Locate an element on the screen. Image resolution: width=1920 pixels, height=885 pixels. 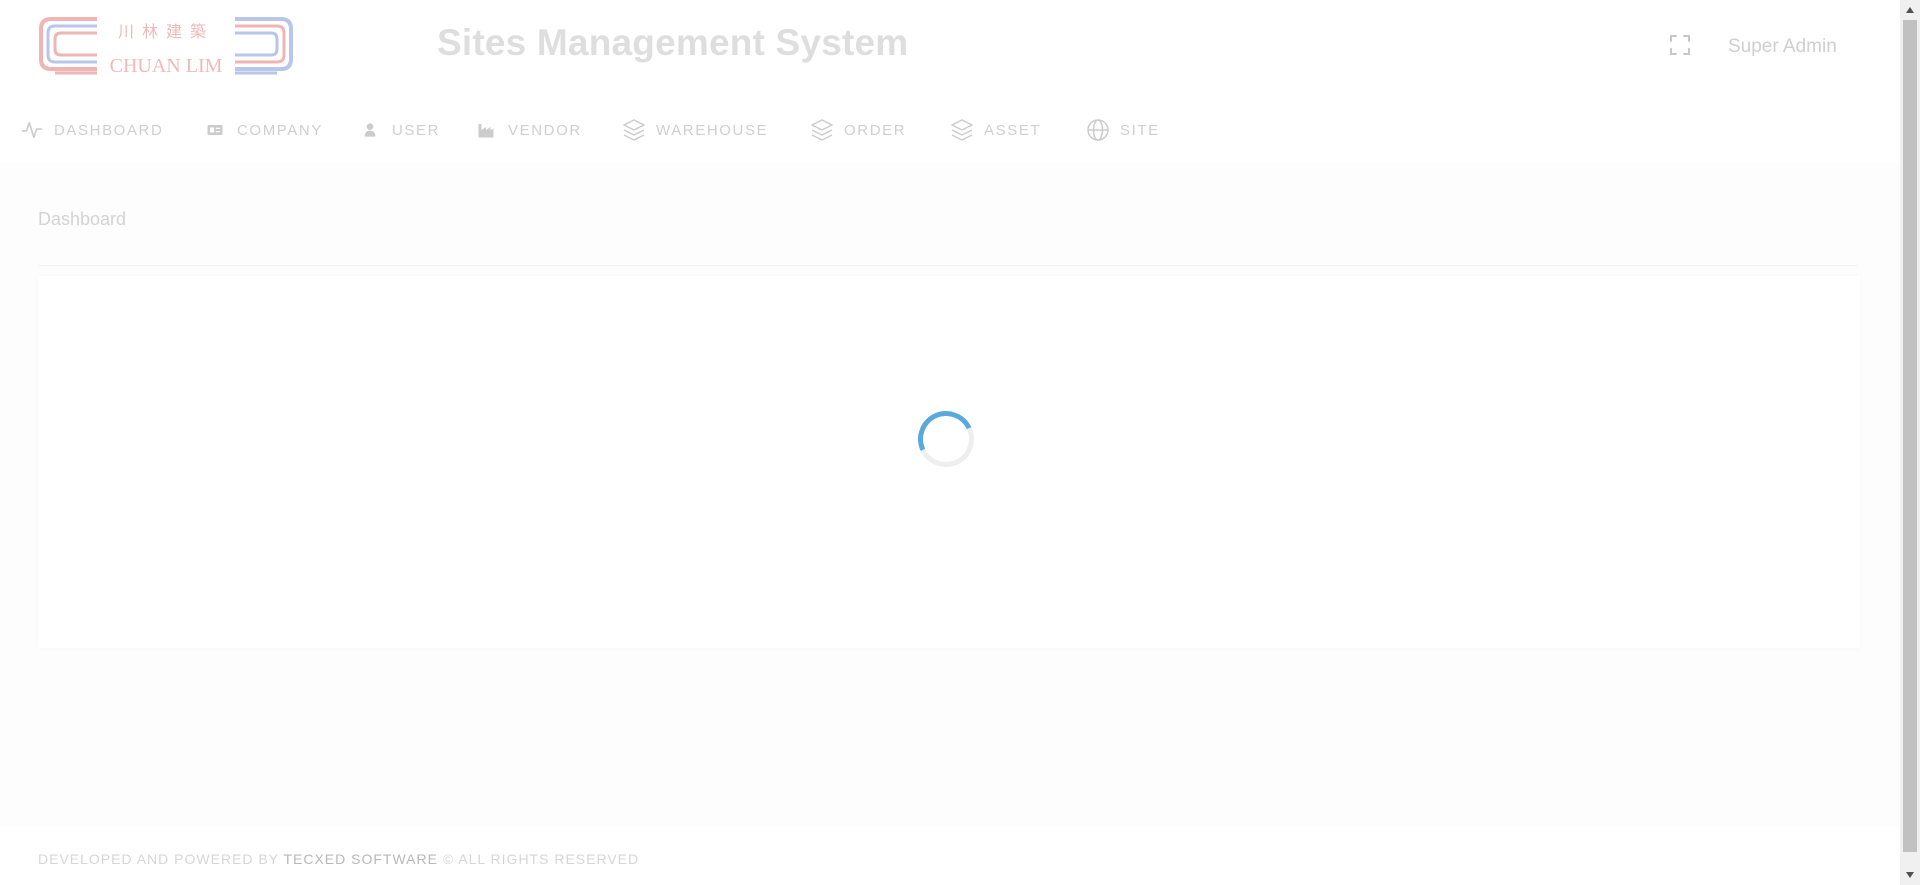
factory-icon is located at coordinates (486, 130).